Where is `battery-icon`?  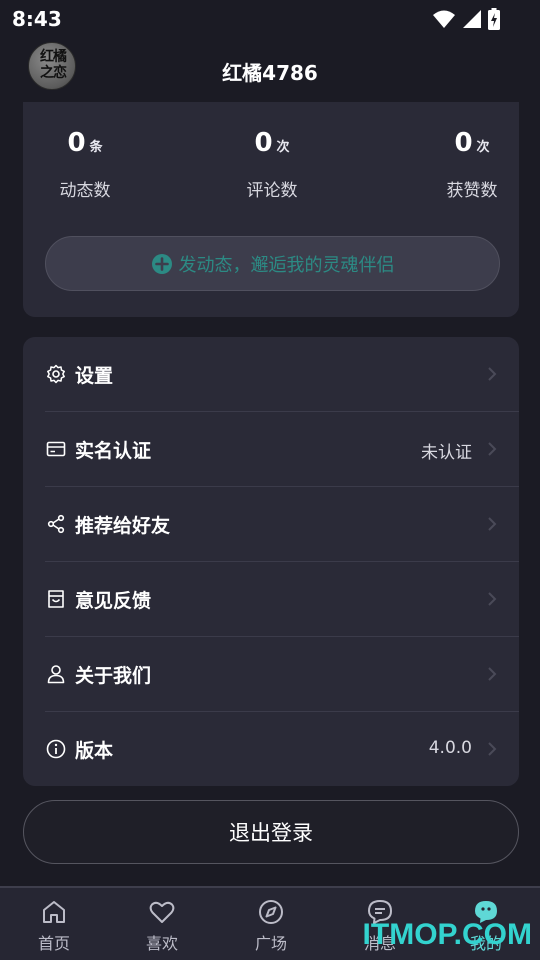
battery-icon is located at coordinates (494, 19).